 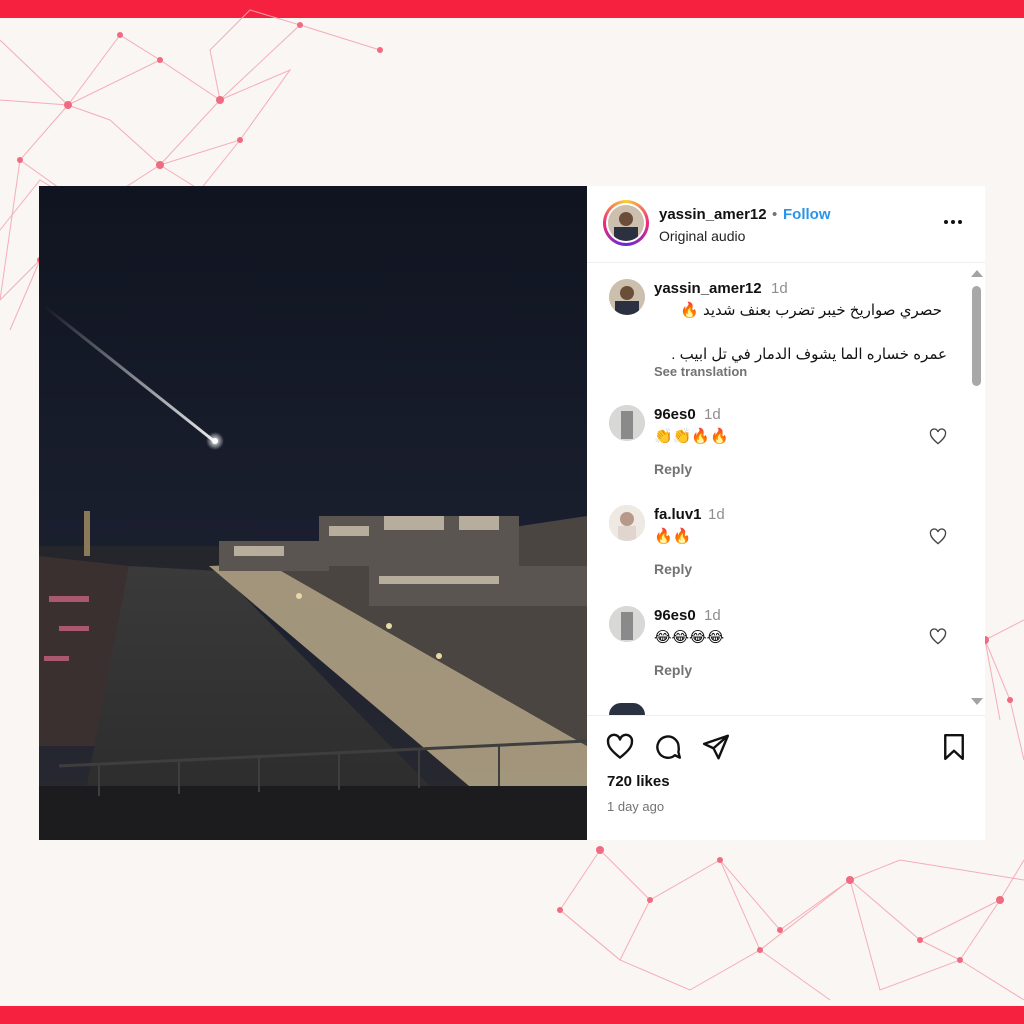 I want to click on share-icon, so click(x=716, y=747).